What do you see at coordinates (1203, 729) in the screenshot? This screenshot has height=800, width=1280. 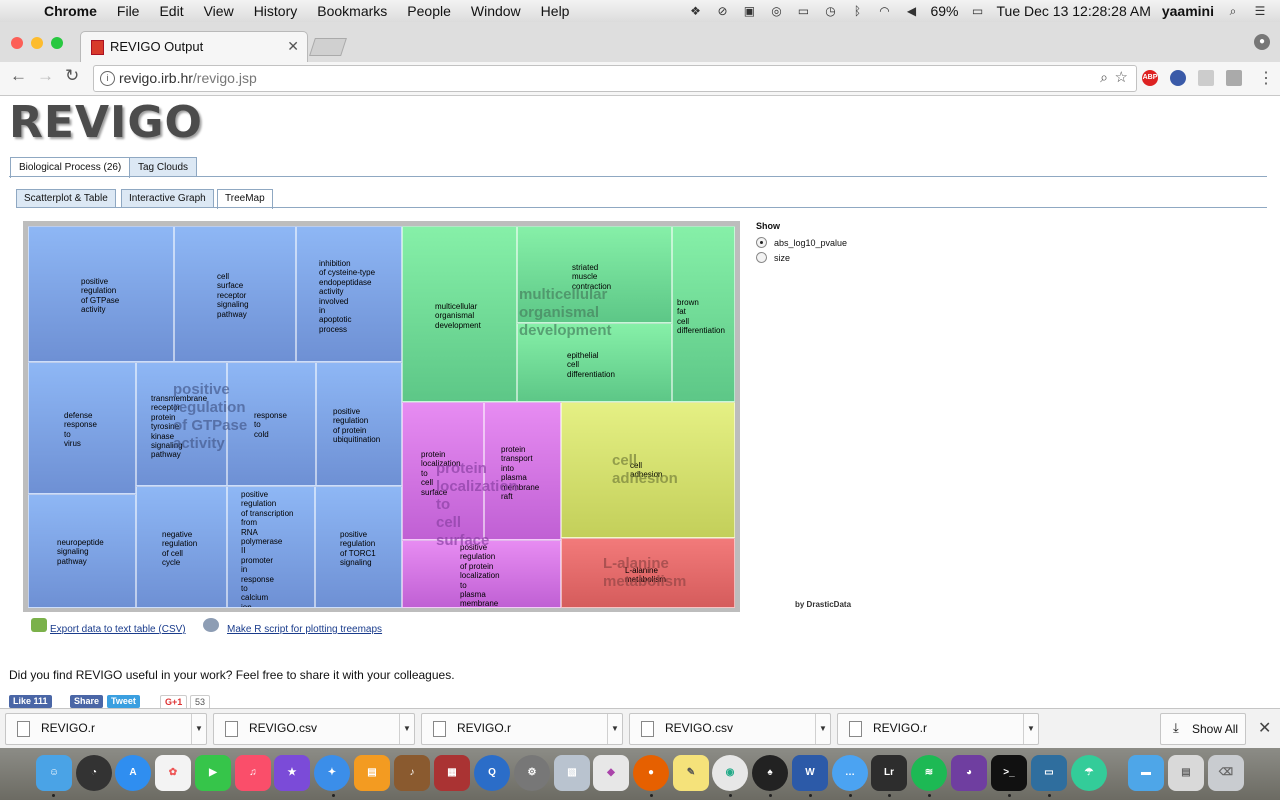 I see `show-all-downloads-button: ⤓ Show All` at bounding box center [1203, 729].